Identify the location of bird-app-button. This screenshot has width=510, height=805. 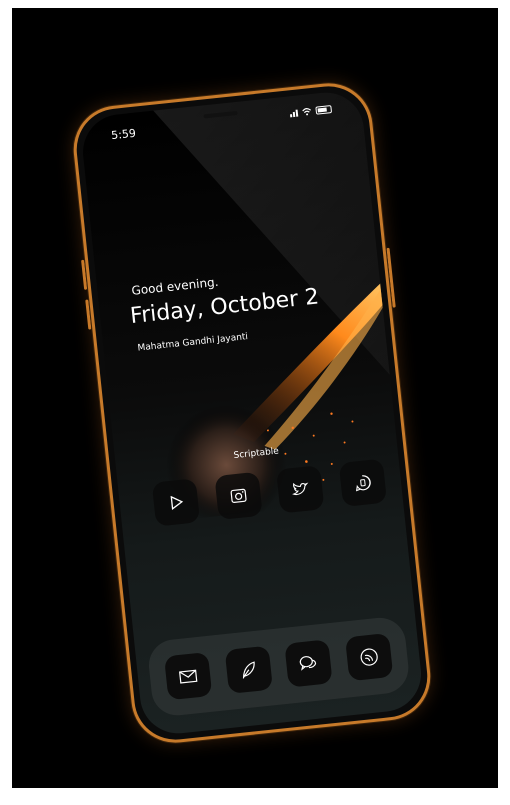
(300, 489).